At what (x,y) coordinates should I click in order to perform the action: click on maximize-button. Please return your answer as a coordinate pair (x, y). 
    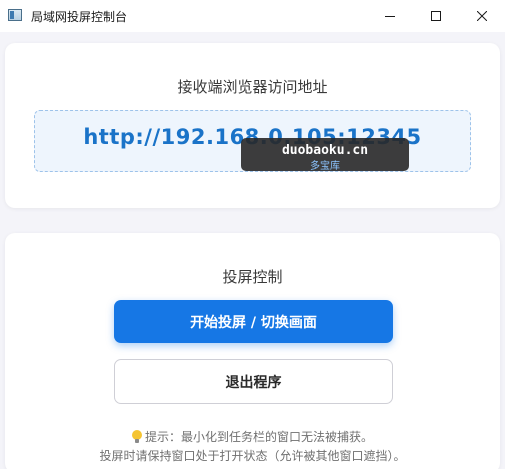
    Looking at the image, I should click on (436, 16).